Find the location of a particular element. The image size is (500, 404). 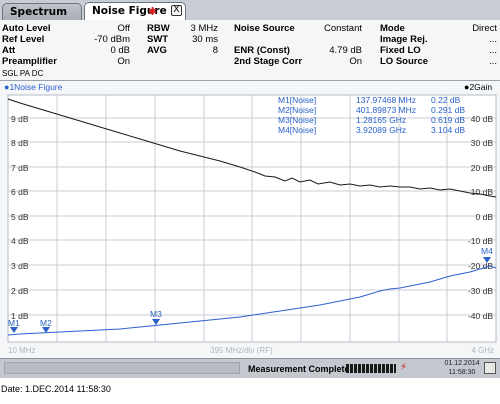

left-axis-label: 8 dB is located at coordinates (20, 143).